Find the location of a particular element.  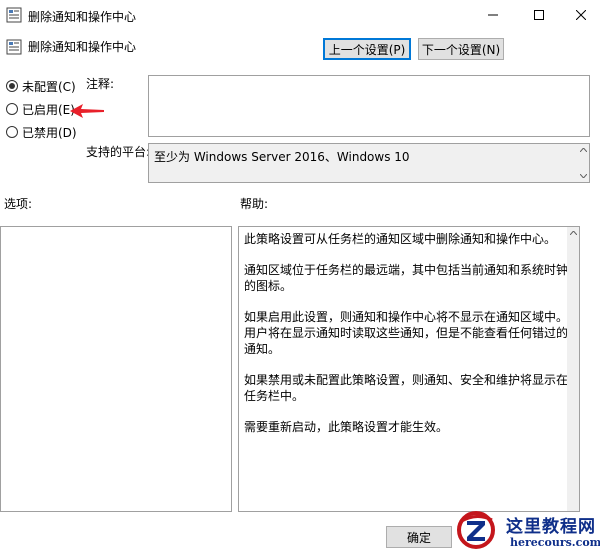

policy-icon is located at coordinates (14, 15).